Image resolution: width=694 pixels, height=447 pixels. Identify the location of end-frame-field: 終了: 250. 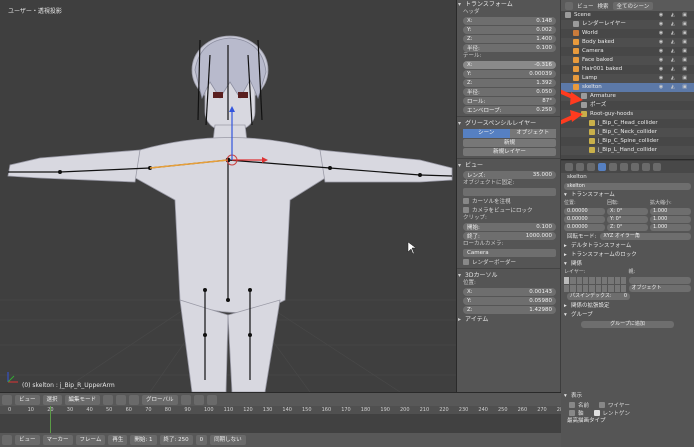
(176, 440).